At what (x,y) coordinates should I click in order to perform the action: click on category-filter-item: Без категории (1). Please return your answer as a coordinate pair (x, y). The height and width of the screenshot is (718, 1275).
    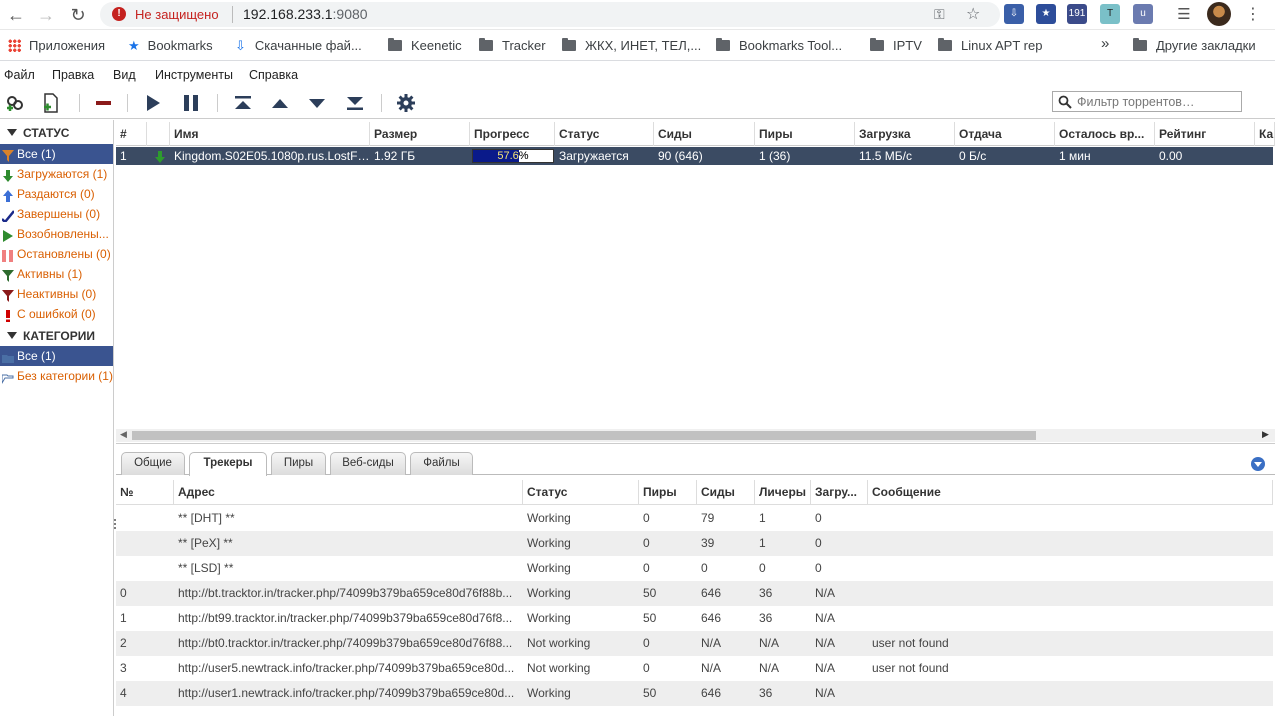
    Looking at the image, I should click on (56, 376).